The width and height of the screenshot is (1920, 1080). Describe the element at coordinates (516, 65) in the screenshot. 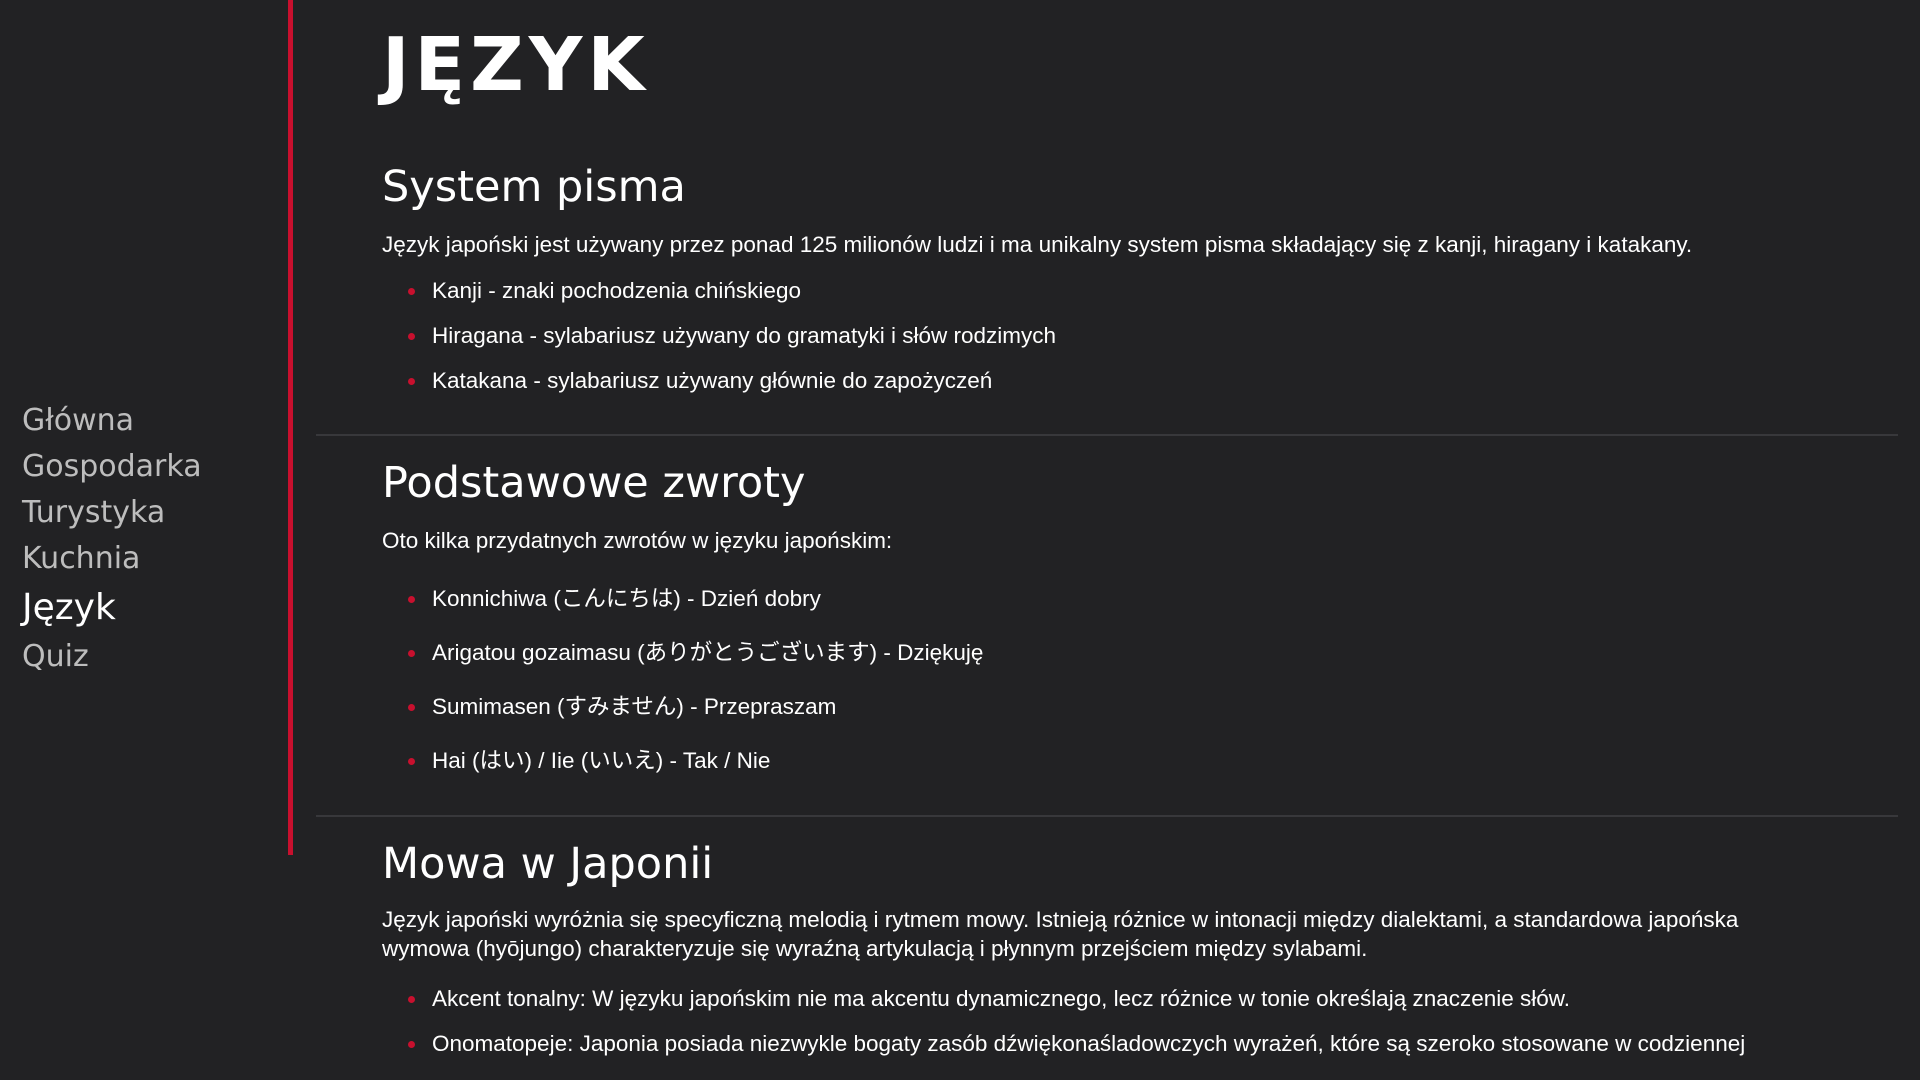

I see `page-title: JĘZYK` at that location.